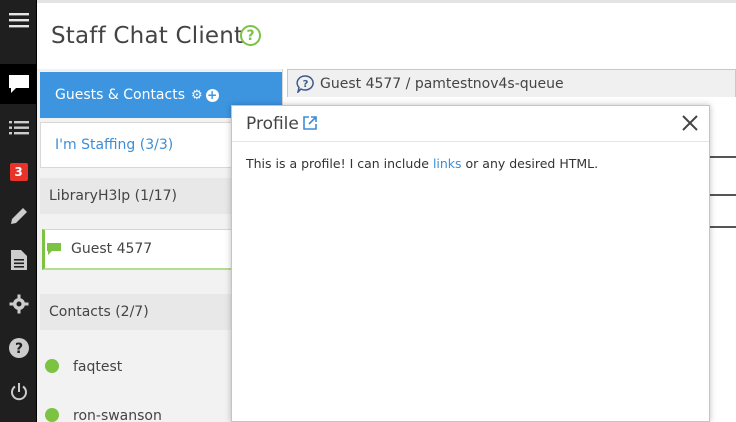 Image resolution: width=736 pixels, height=422 pixels. Describe the element at coordinates (530, 163) in the screenshot. I see `body-text-after: or any desired HTML.` at that location.